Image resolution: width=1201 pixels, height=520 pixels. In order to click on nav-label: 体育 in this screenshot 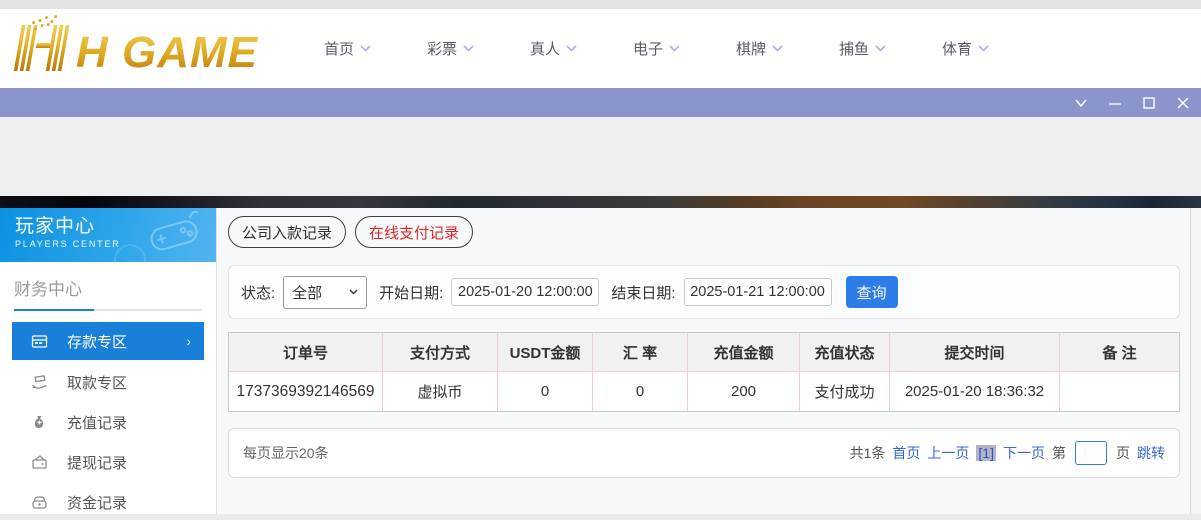, I will do `click(956, 49)`.